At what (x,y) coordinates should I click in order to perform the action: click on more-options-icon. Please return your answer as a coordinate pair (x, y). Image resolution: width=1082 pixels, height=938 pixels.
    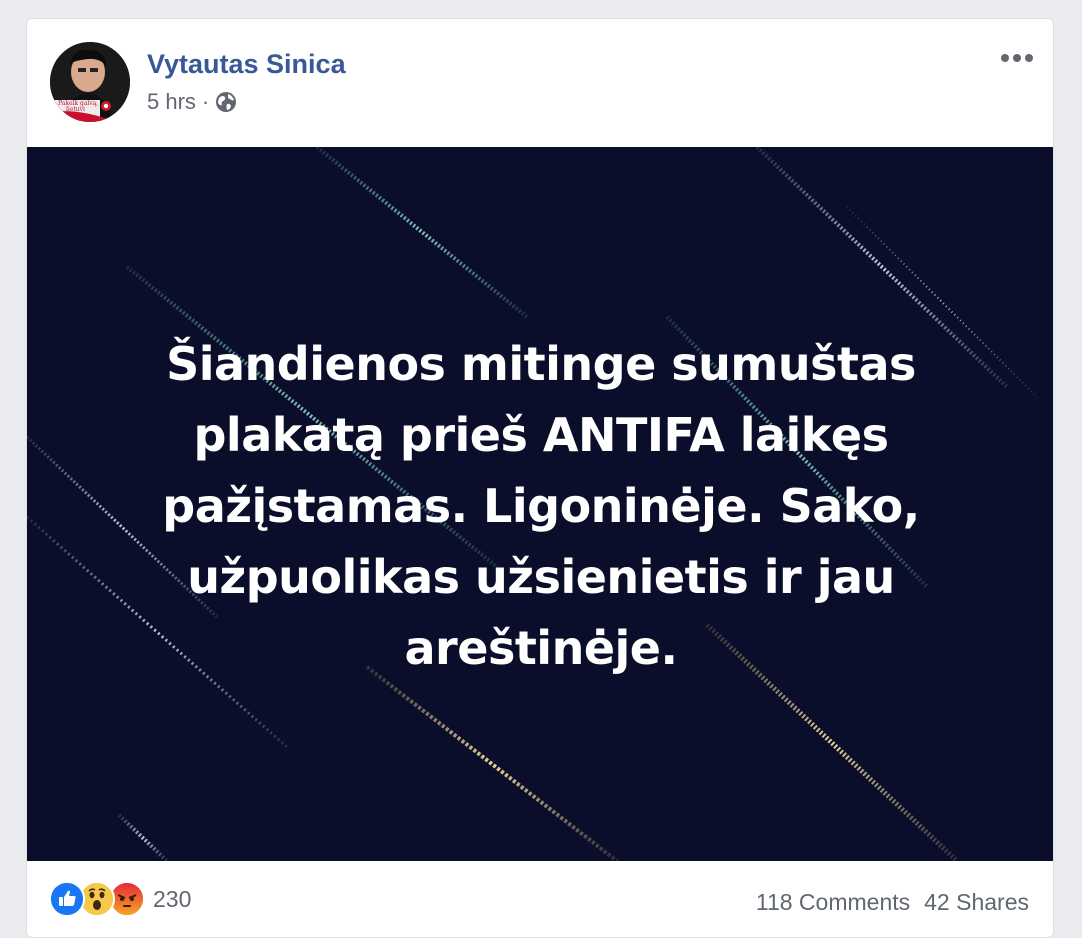
    Looking at the image, I should click on (1017, 58).